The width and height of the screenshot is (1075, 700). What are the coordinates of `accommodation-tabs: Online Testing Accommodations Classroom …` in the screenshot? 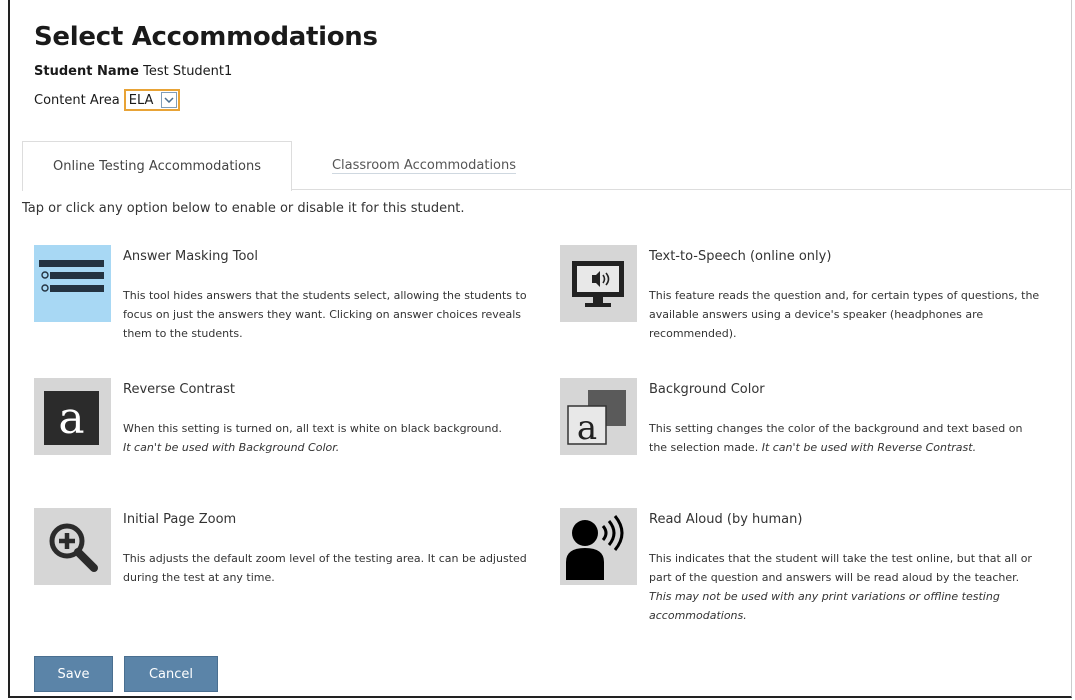 It's located at (547, 166).